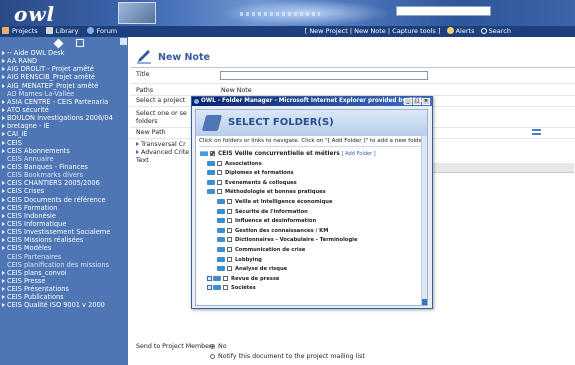 This screenshot has height=365, width=575. What do you see at coordinates (64, 257) in the screenshot?
I see `sidebar-project-item: CEIS Partenaires` at bounding box center [64, 257].